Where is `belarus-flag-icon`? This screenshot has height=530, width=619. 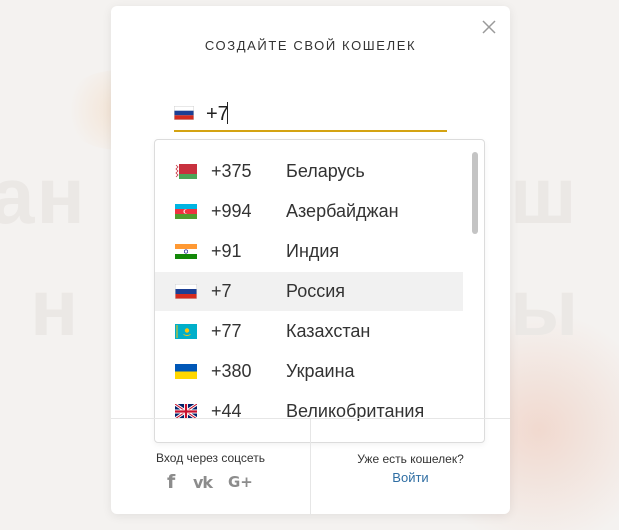 belarus-flag-icon is located at coordinates (186, 171).